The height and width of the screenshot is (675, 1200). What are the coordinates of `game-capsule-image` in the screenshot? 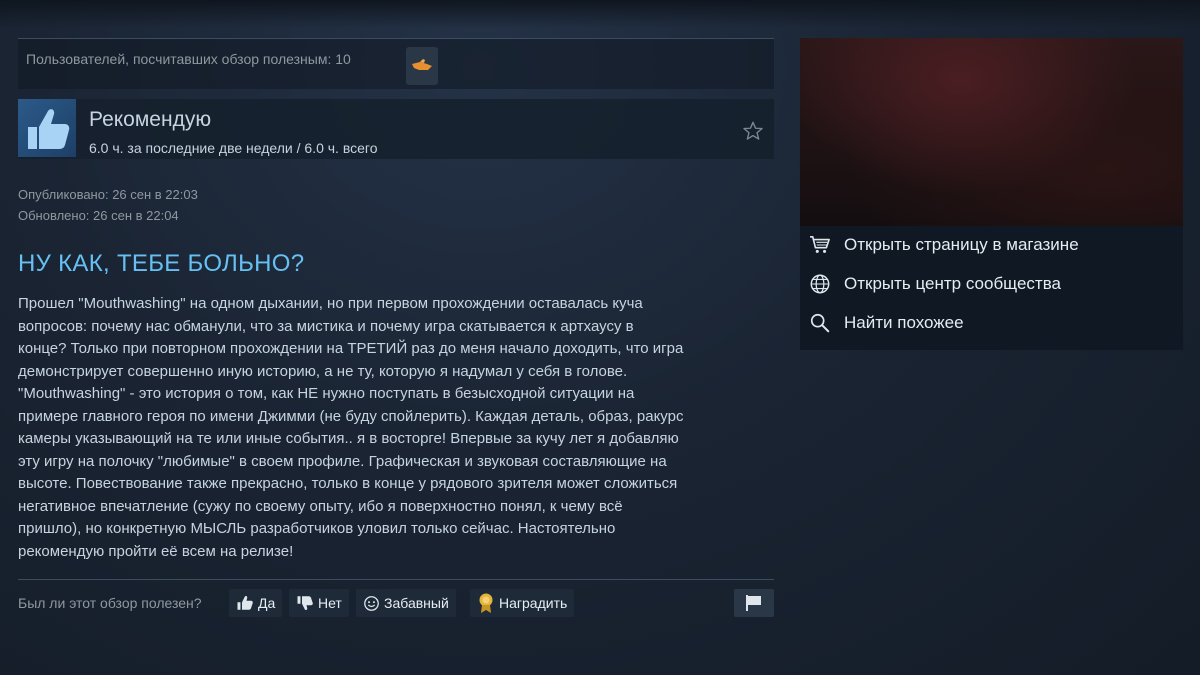 It's located at (991, 132).